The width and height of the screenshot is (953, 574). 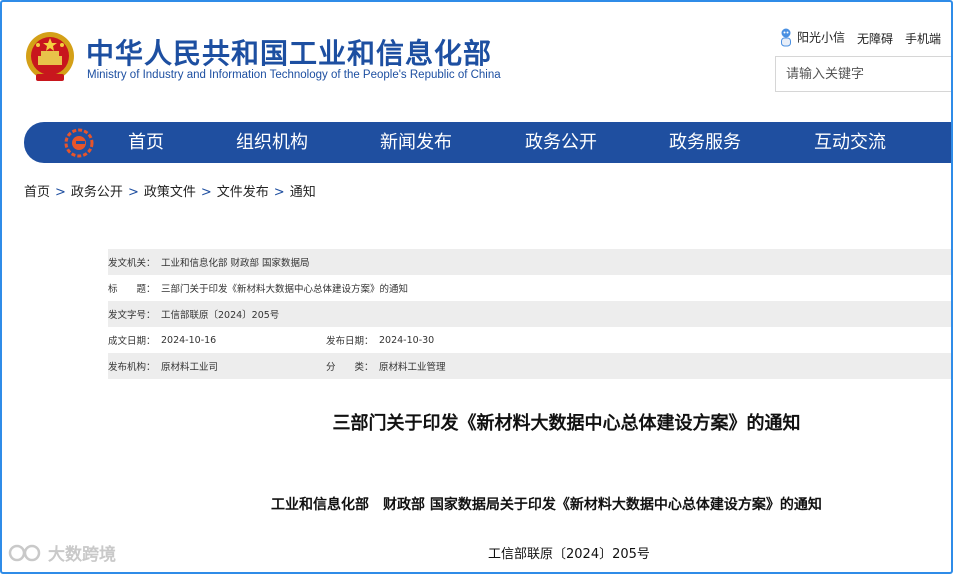 What do you see at coordinates (530, 340) in the screenshot?
I see `meta-row-dates: 成文日期： 2024-10-16 发布日期： 2024-10-30` at bounding box center [530, 340].